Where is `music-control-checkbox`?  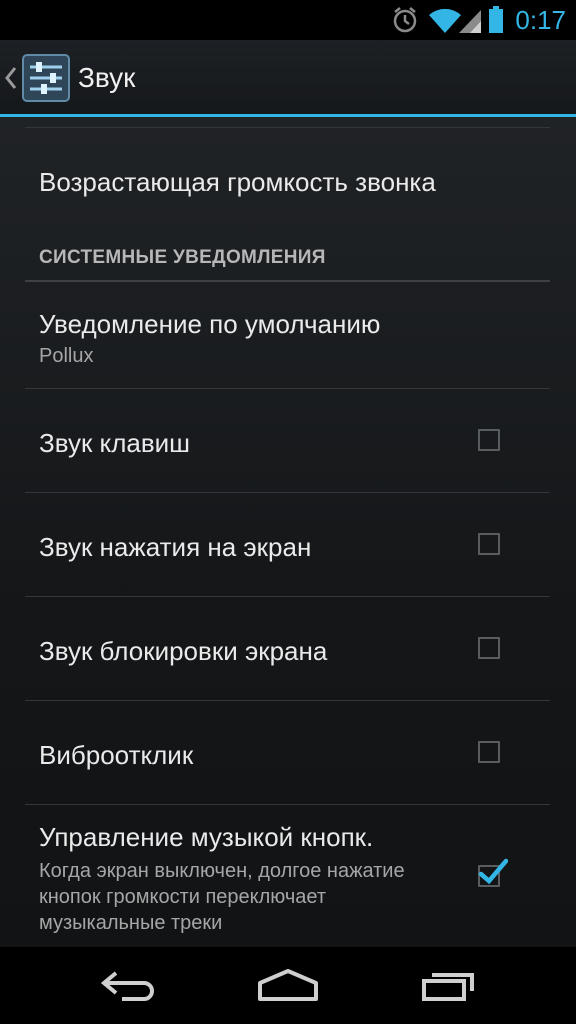
music-control-checkbox is located at coordinates (493, 872).